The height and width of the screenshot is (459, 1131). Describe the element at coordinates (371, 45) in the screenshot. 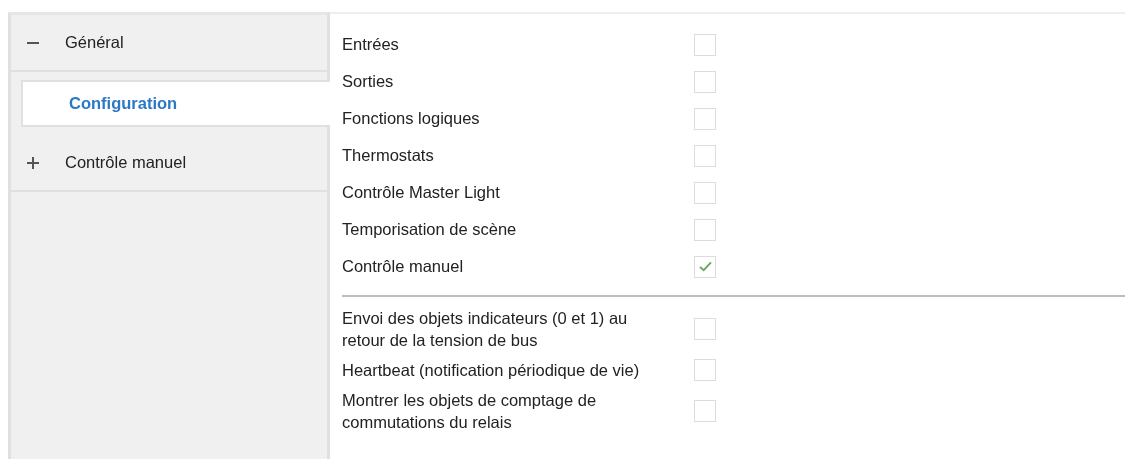

I see `setting-label: Entrées` at that location.